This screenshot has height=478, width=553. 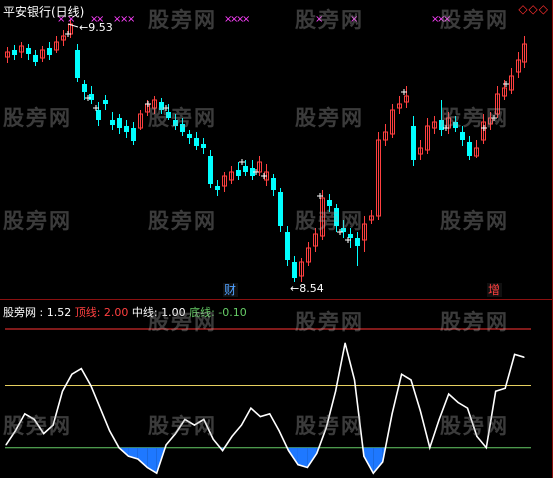 I want to click on low-price-label: ←8.54, so click(x=307, y=288).